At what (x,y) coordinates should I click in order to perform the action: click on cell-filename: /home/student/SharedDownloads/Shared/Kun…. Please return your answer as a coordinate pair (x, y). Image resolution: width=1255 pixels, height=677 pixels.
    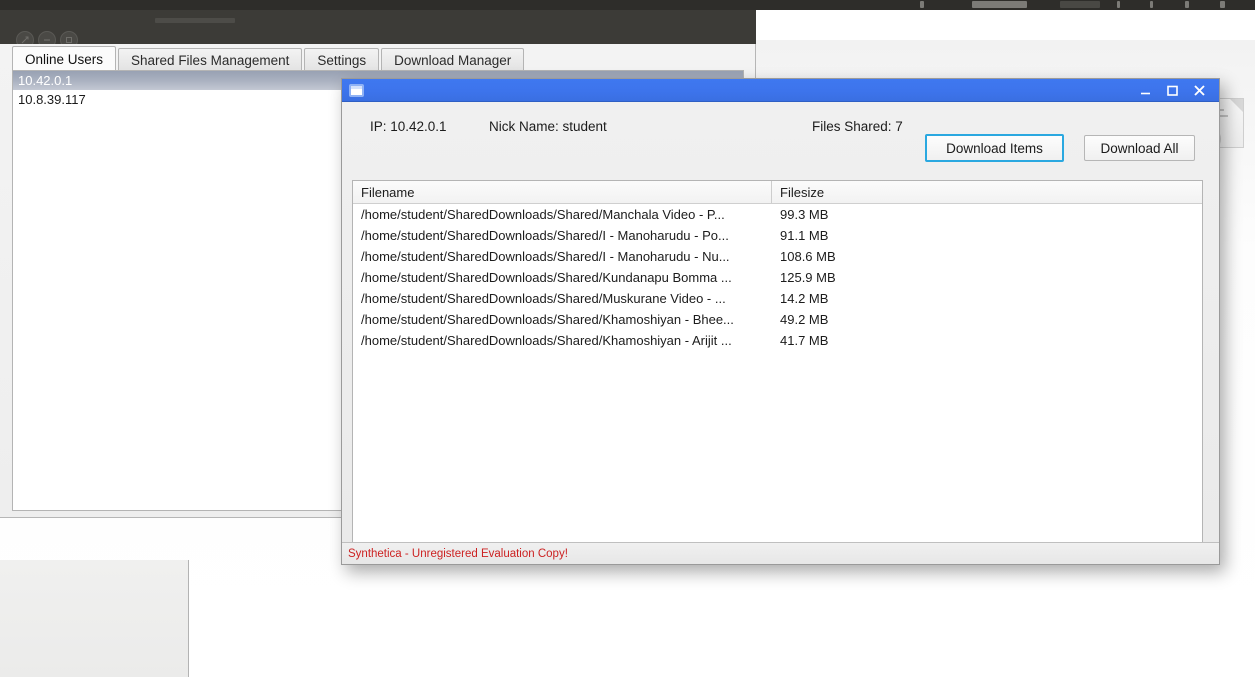
    Looking at the image, I should click on (562, 277).